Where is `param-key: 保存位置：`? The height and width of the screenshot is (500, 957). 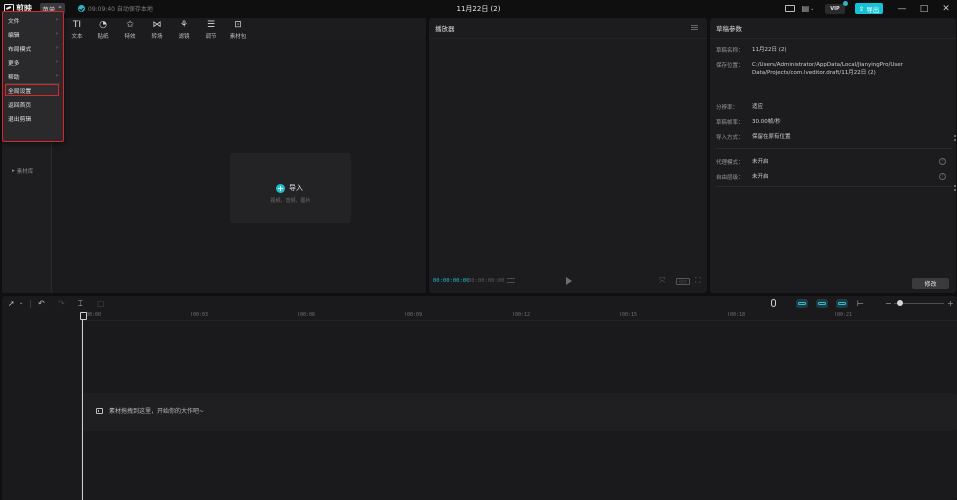 param-key: 保存位置： is located at coordinates (730, 66).